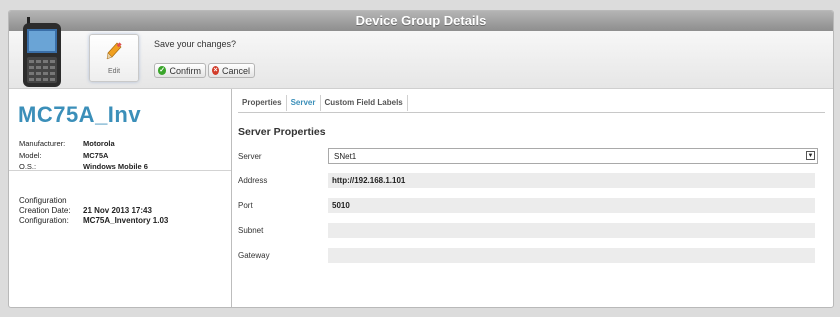 The height and width of the screenshot is (317, 840). What do you see at coordinates (42, 143) in the screenshot?
I see `manufacturer-key: Manufacturer:` at bounding box center [42, 143].